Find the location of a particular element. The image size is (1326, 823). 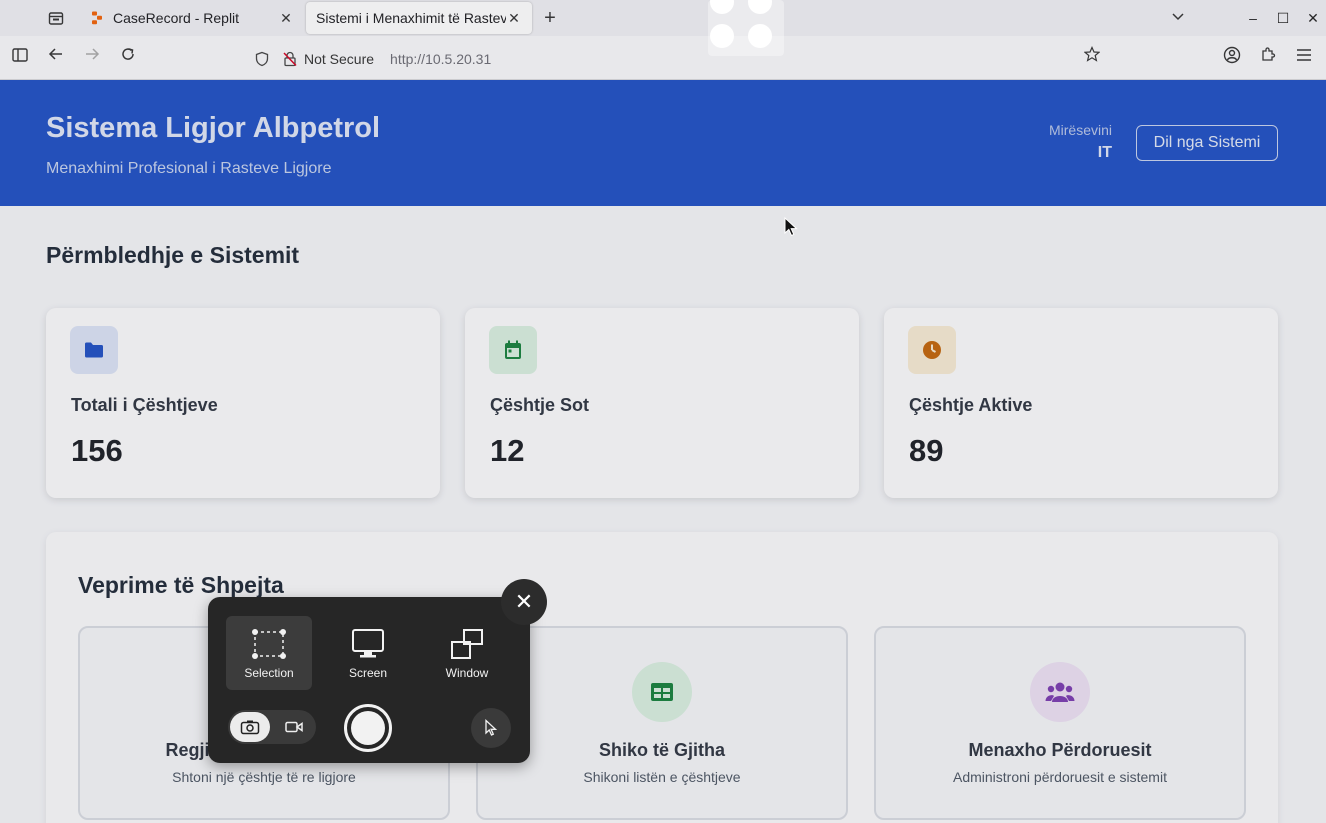

url-text: http://10.5.20.31 is located at coordinates (440, 59).